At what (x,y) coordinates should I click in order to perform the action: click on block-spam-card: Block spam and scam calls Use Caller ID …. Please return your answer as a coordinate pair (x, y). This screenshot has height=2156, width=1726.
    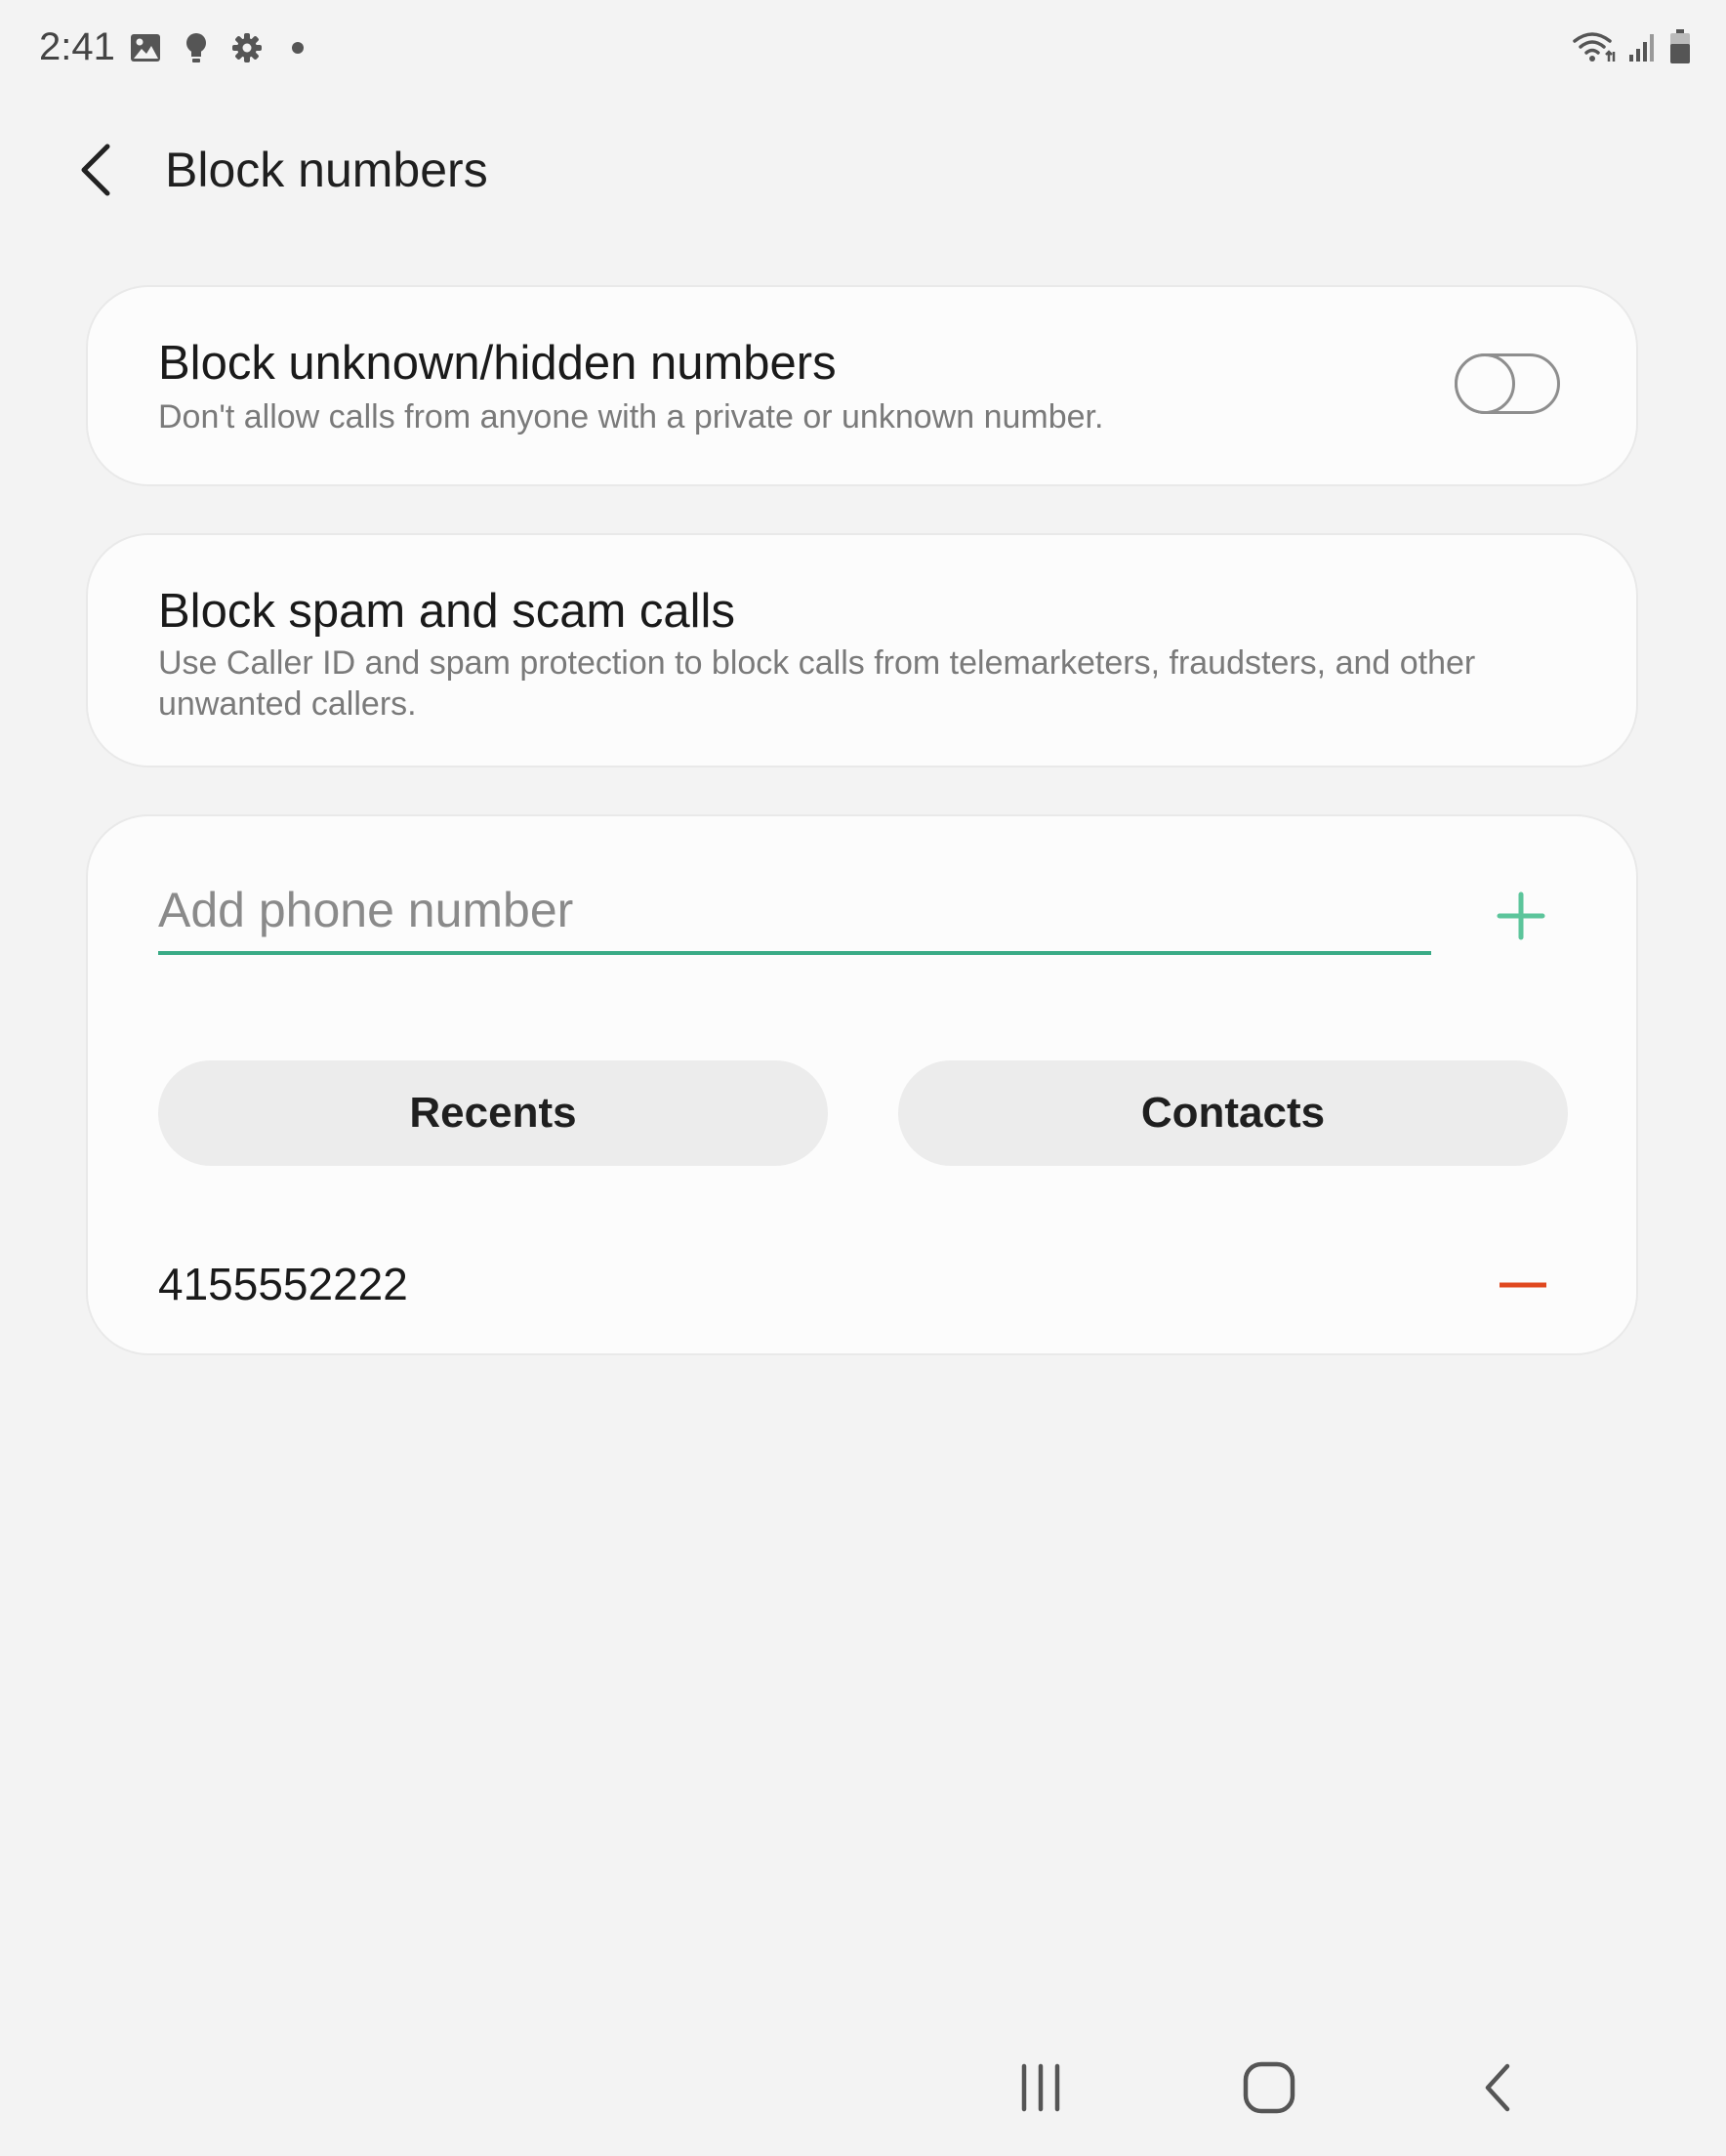
    Looking at the image, I should click on (862, 650).